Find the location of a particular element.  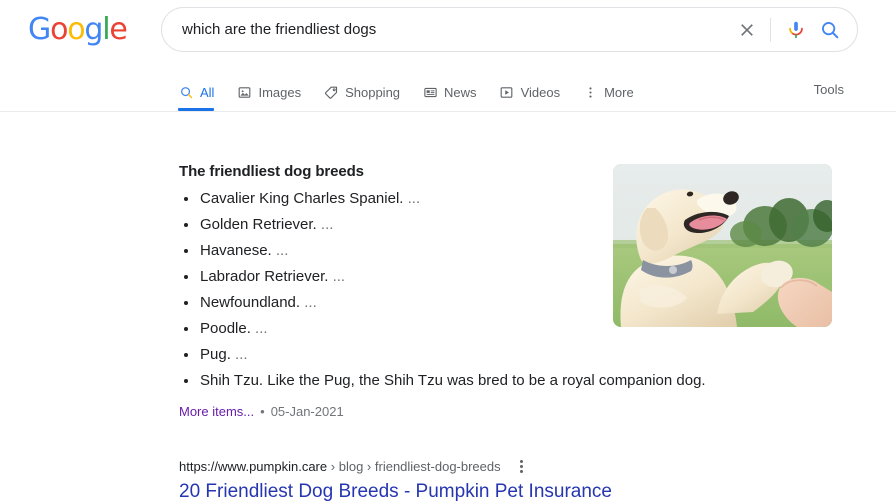

tab-news-label: News is located at coordinates (460, 92).